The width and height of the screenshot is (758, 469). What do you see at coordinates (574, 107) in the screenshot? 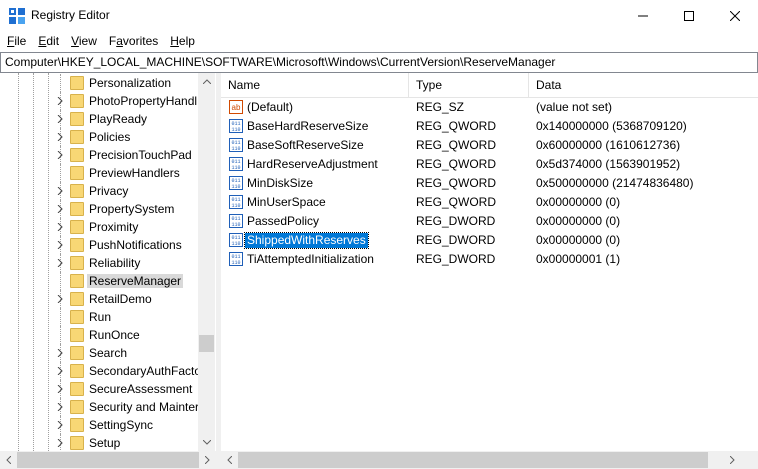
I see `value-data: (value not set)` at bounding box center [574, 107].